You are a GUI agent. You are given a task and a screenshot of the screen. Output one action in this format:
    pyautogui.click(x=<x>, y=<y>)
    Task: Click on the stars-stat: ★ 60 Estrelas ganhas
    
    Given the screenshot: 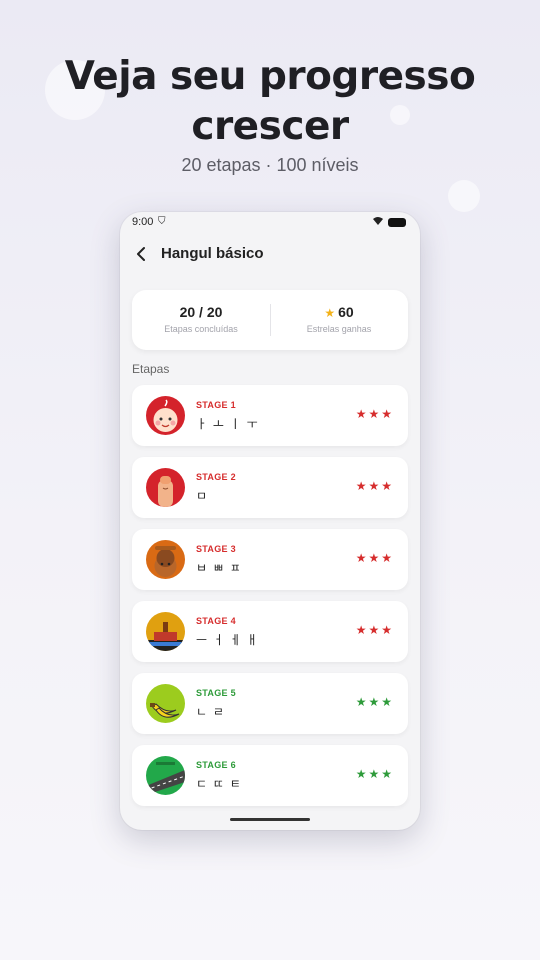 What is the action you would take?
    pyautogui.click(x=339, y=320)
    